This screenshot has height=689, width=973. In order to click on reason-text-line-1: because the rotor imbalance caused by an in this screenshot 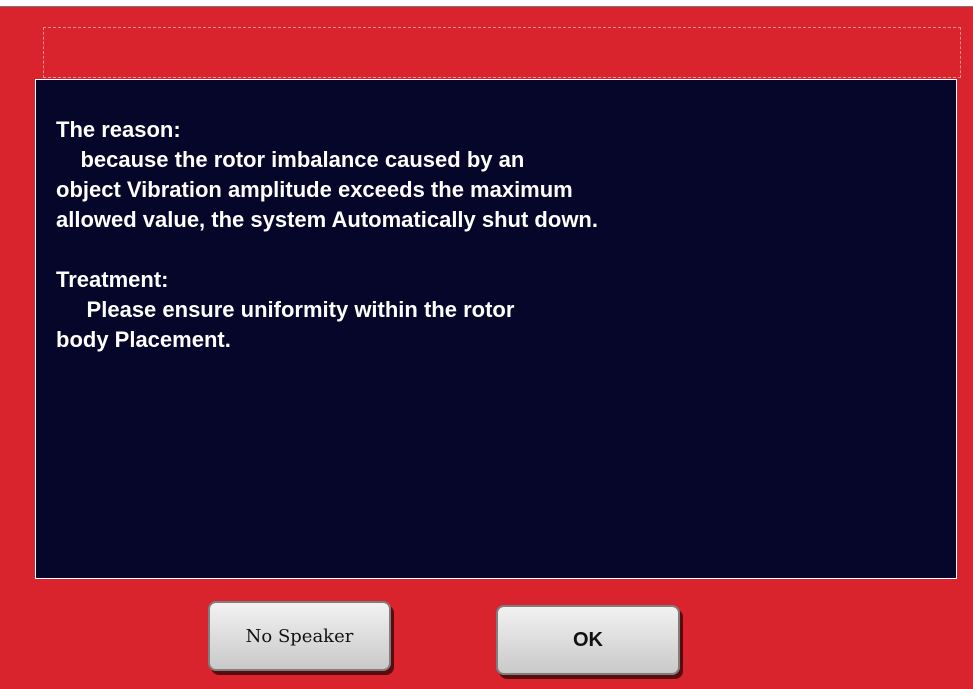, I will do `click(290, 159)`.